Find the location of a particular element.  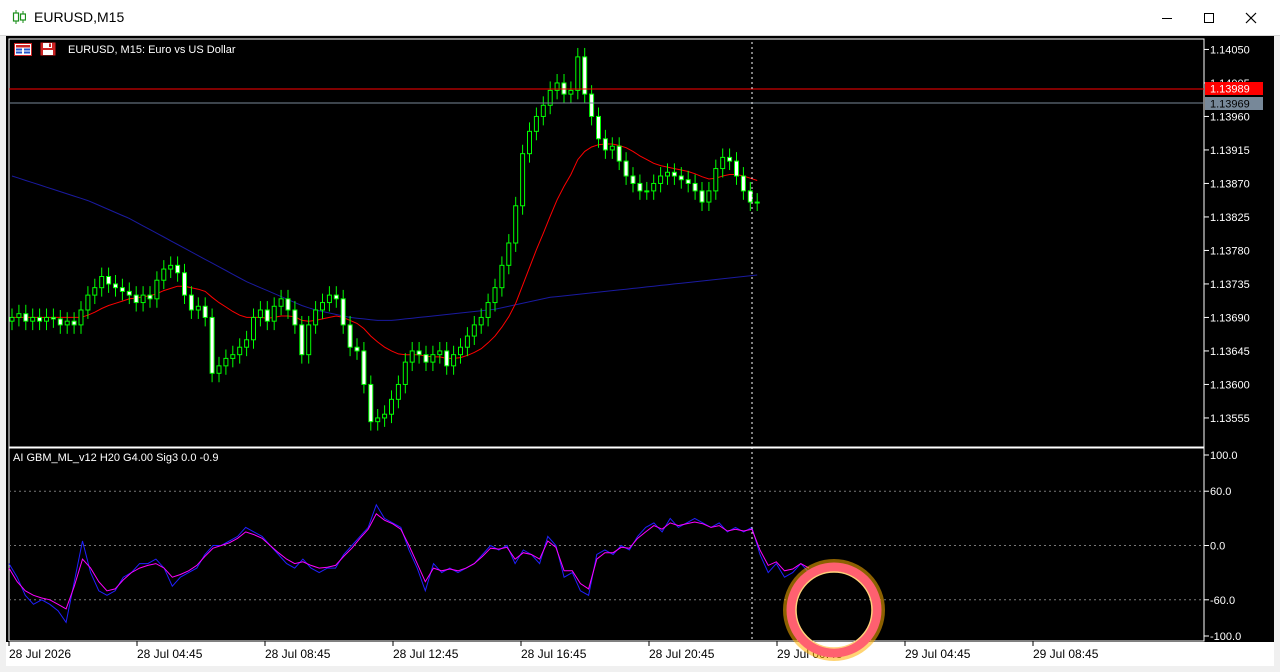

price-tick-label: 1.13645 is located at coordinates (1230, 352).